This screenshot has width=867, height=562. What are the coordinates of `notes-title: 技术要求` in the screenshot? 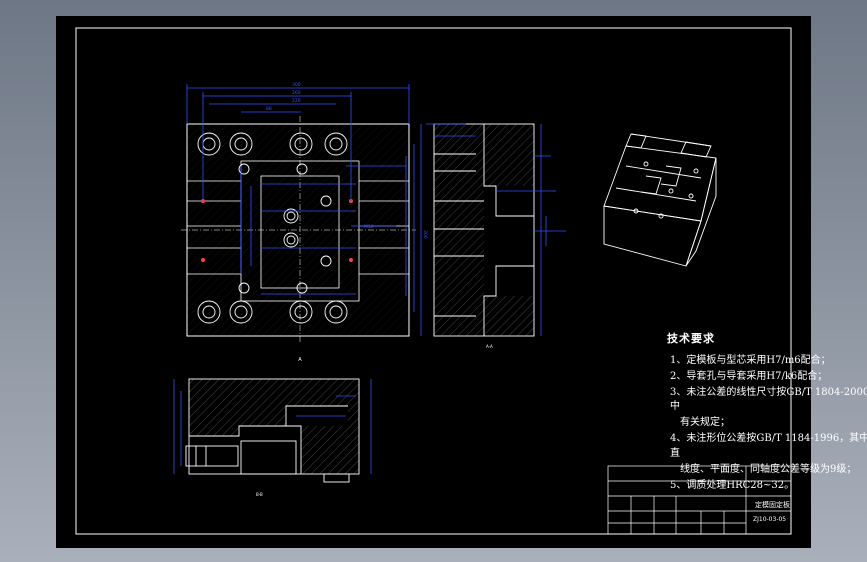 It's located at (691, 338).